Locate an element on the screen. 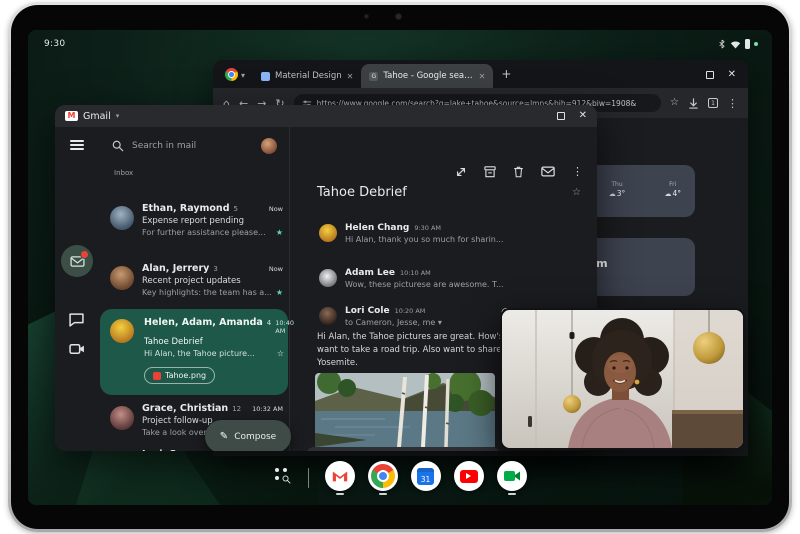  attachment-bar: Tahoe.png ✕ is located at coordinates (403, 449).